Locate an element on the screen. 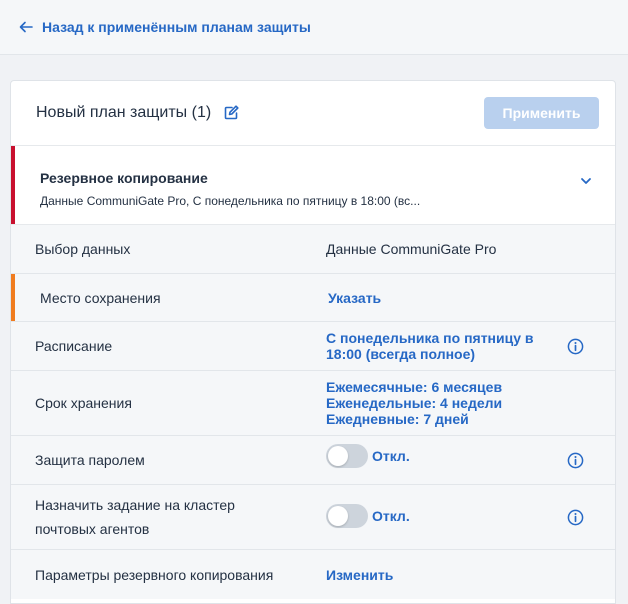 The image size is (628, 604). schedule-line-2: 18:00 (всегда полное) is located at coordinates (401, 354).